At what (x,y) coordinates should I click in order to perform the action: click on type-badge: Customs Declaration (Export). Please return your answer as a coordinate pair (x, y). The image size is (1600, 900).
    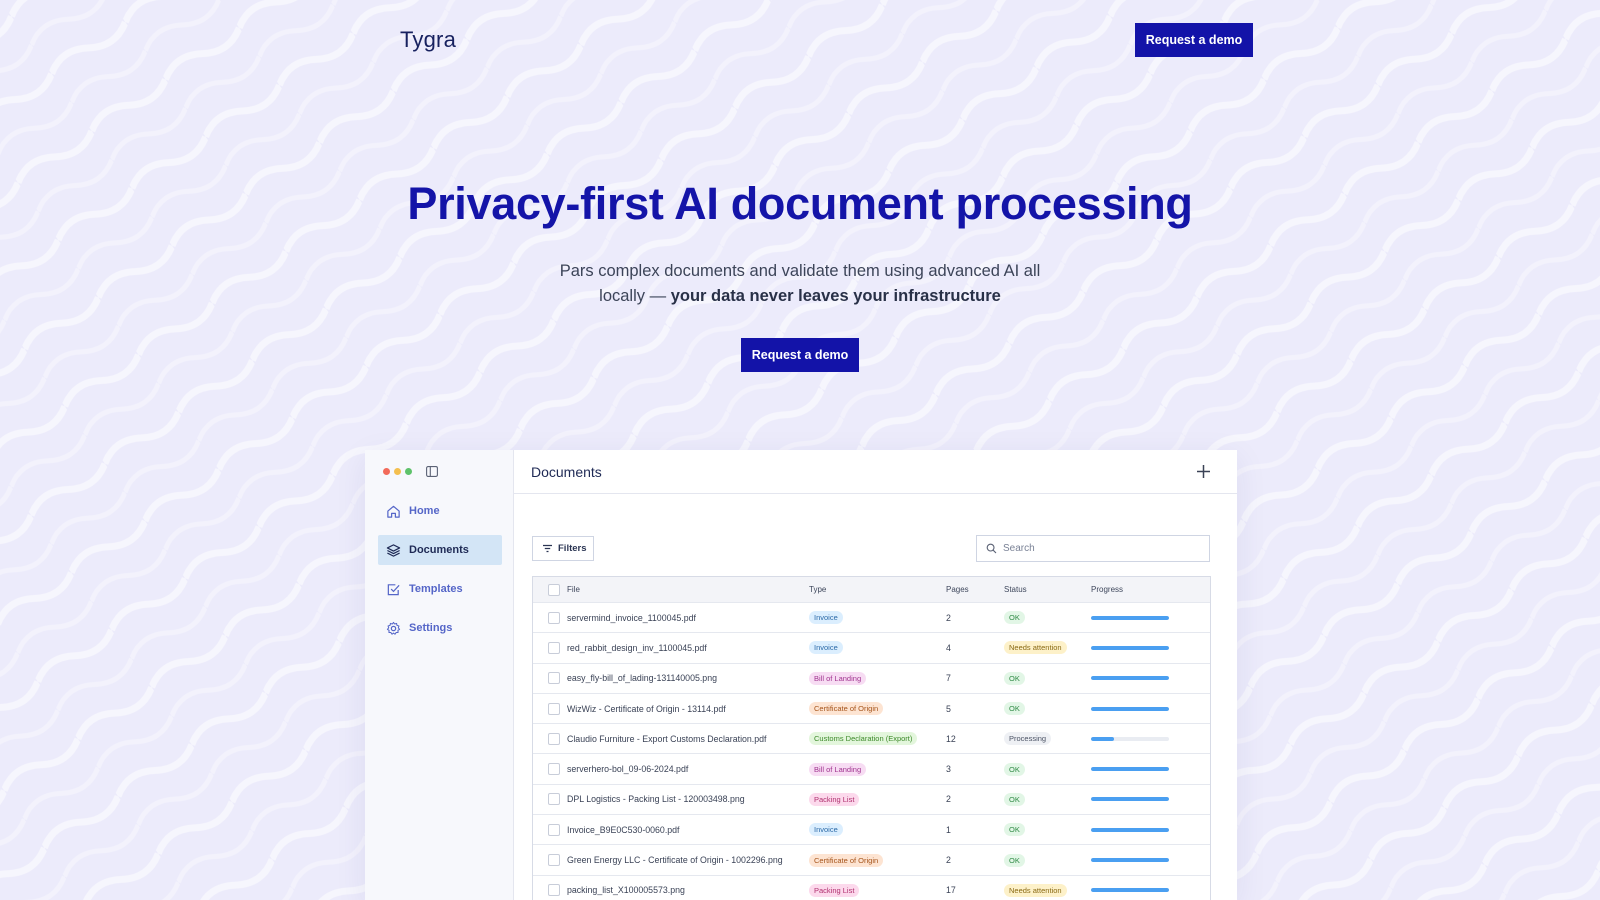
    Looking at the image, I should click on (863, 739).